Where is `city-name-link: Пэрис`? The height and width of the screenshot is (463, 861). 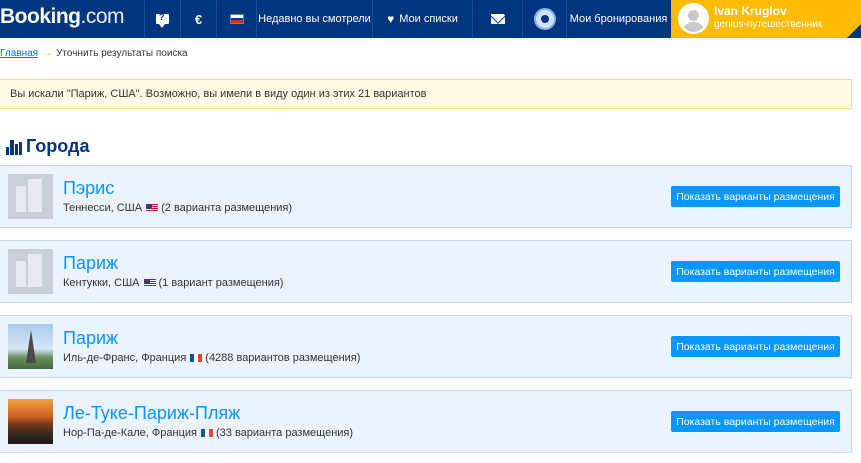 city-name-link: Пэрис is located at coordinates (88, 188).